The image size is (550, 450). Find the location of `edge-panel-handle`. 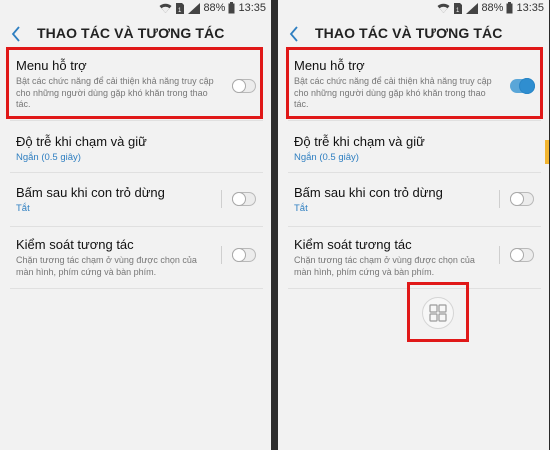

edge-panel-handle is located at coordinates (547, 152).